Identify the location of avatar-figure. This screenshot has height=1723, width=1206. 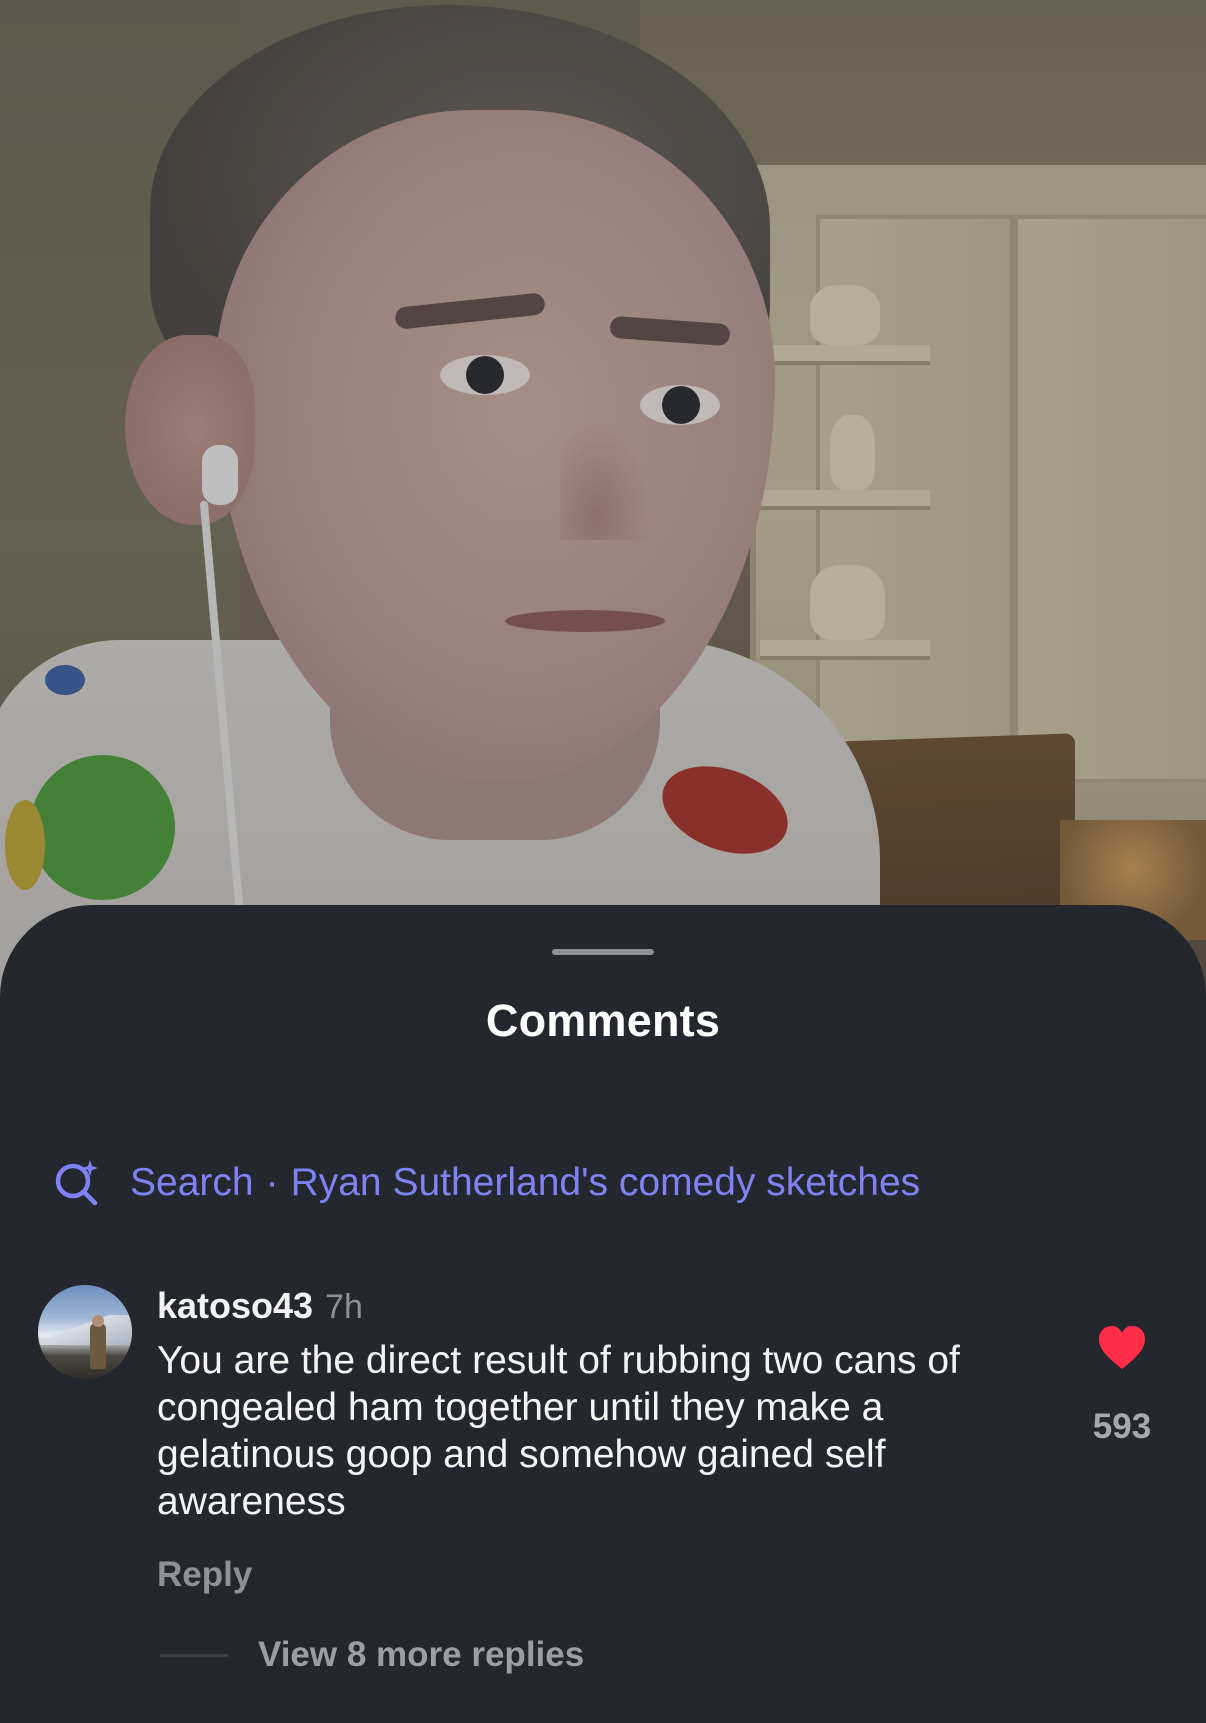
(98, 1346).